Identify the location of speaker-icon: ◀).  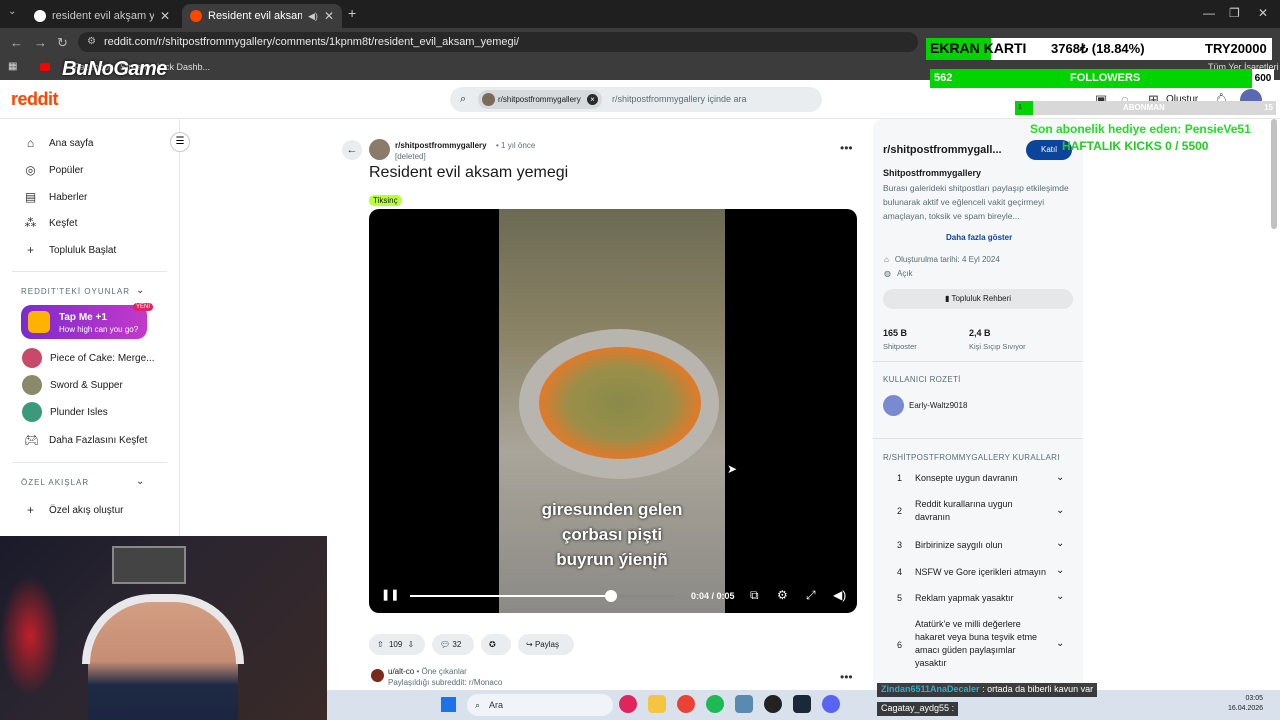
(313, 16).